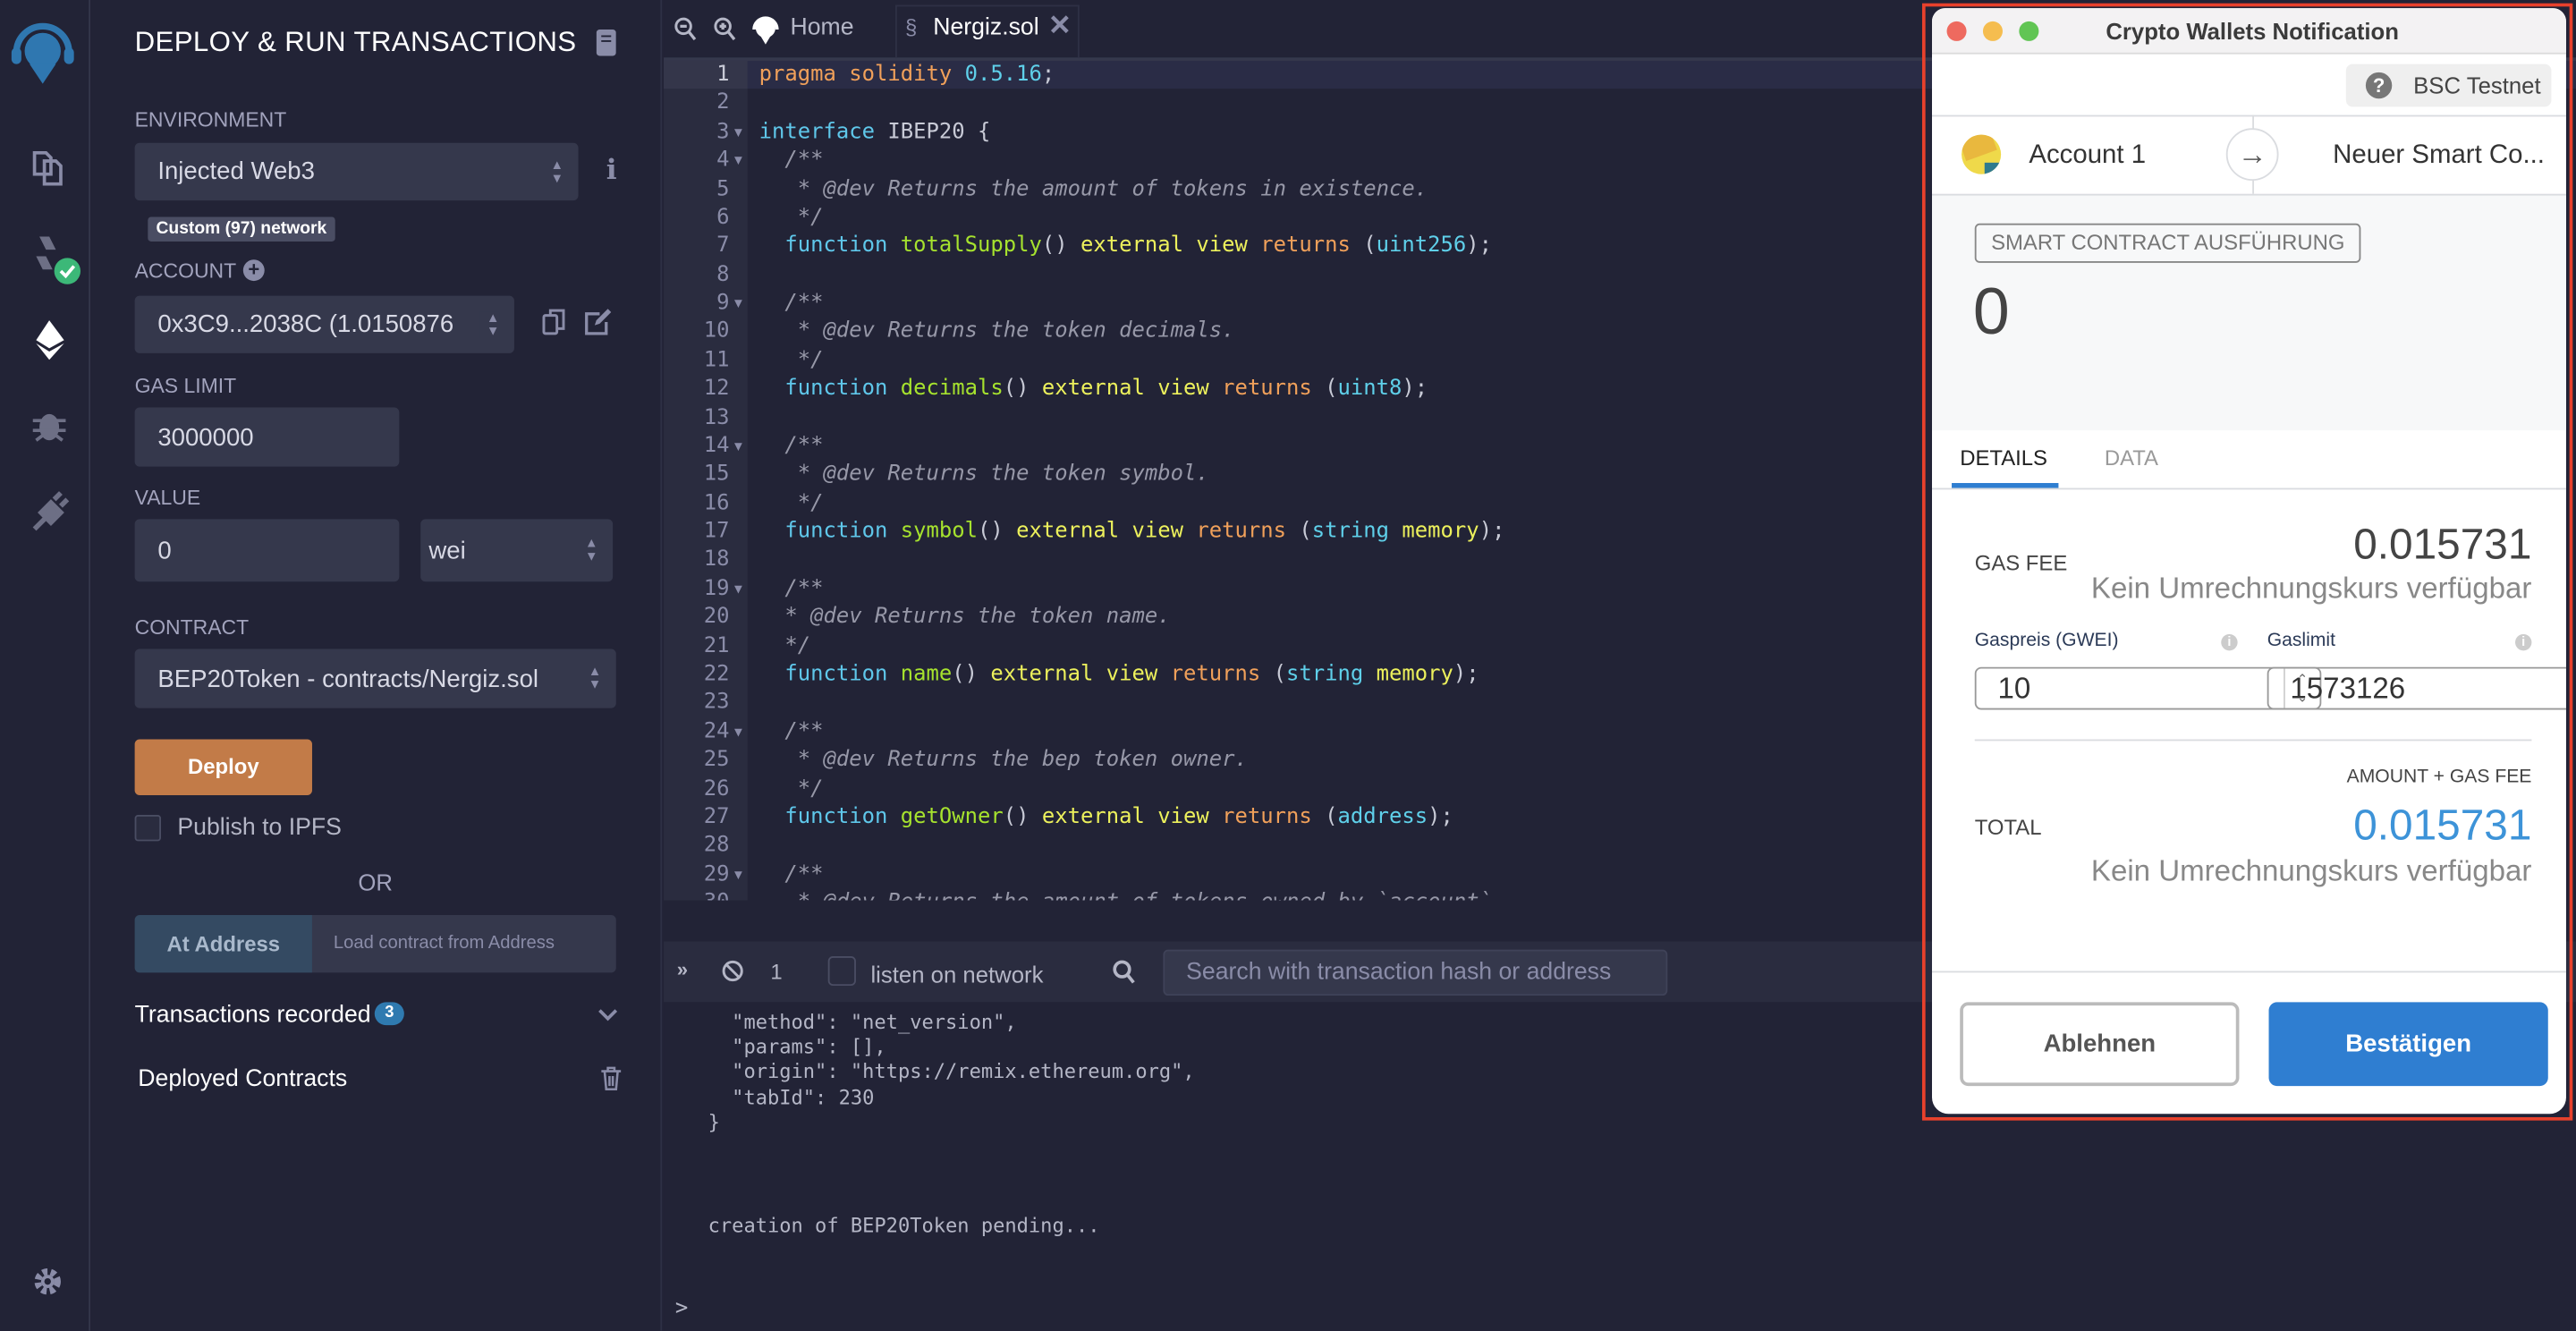 Image resolution: width=2576 pixels, height=1331 pixels. What do you see at coordinates (907, 75) in the screenshot?
I see `code-text: pragma solidity 0.5.16;` at bounding box center [907, 75].